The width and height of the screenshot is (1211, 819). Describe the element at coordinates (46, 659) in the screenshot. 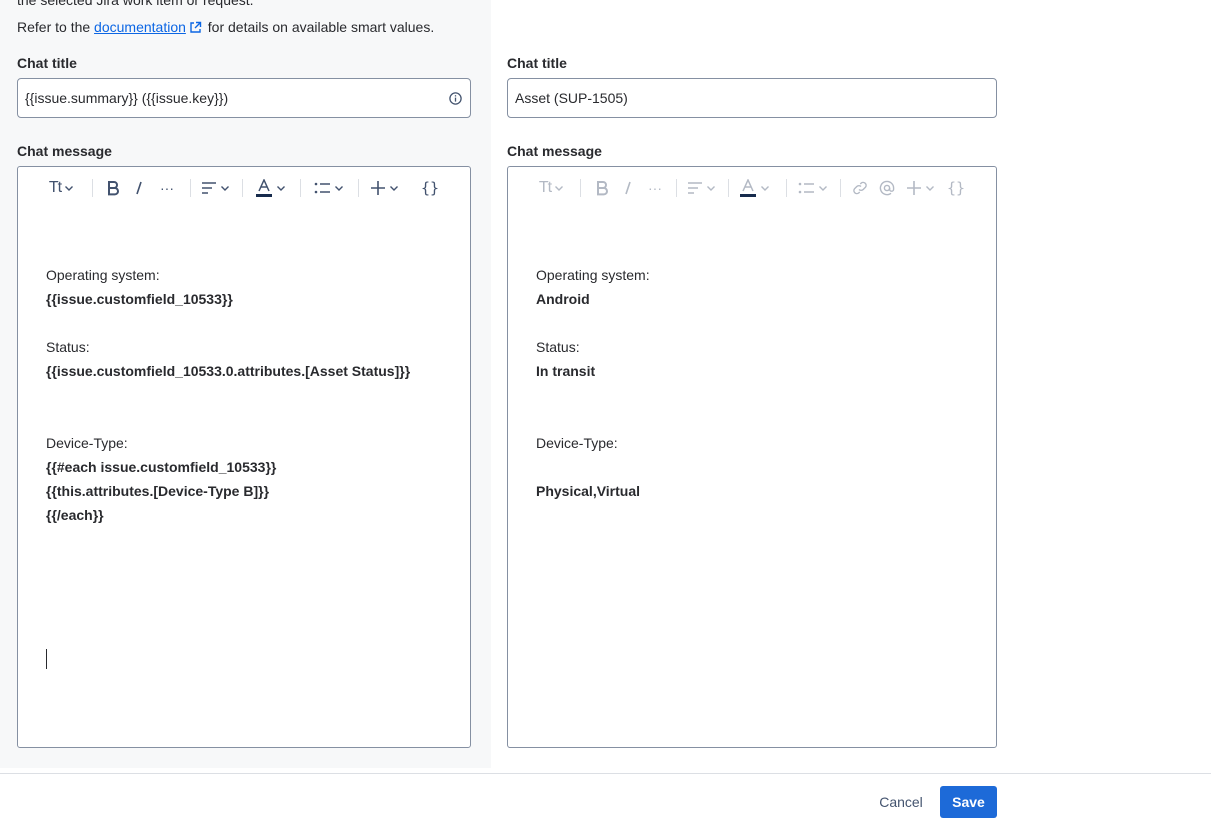

I see `text-cursor` at that location.